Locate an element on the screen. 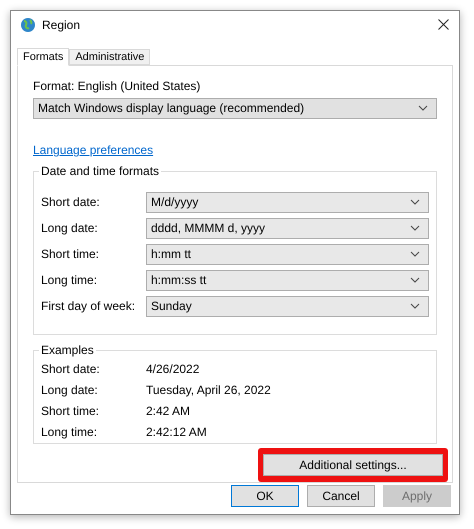 This screenshot has width=474, height=529. globe-icon is located at coordinates (28, 24).